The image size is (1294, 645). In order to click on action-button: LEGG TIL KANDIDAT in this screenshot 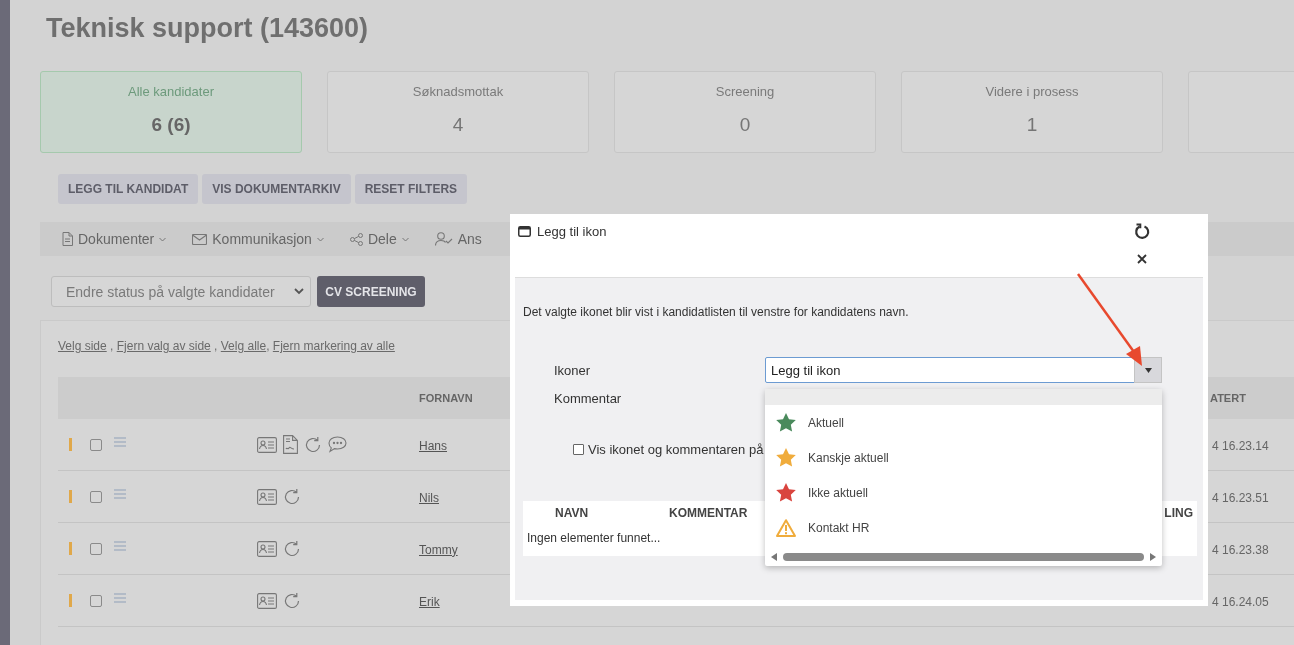, I will do `click(128, 189)`.